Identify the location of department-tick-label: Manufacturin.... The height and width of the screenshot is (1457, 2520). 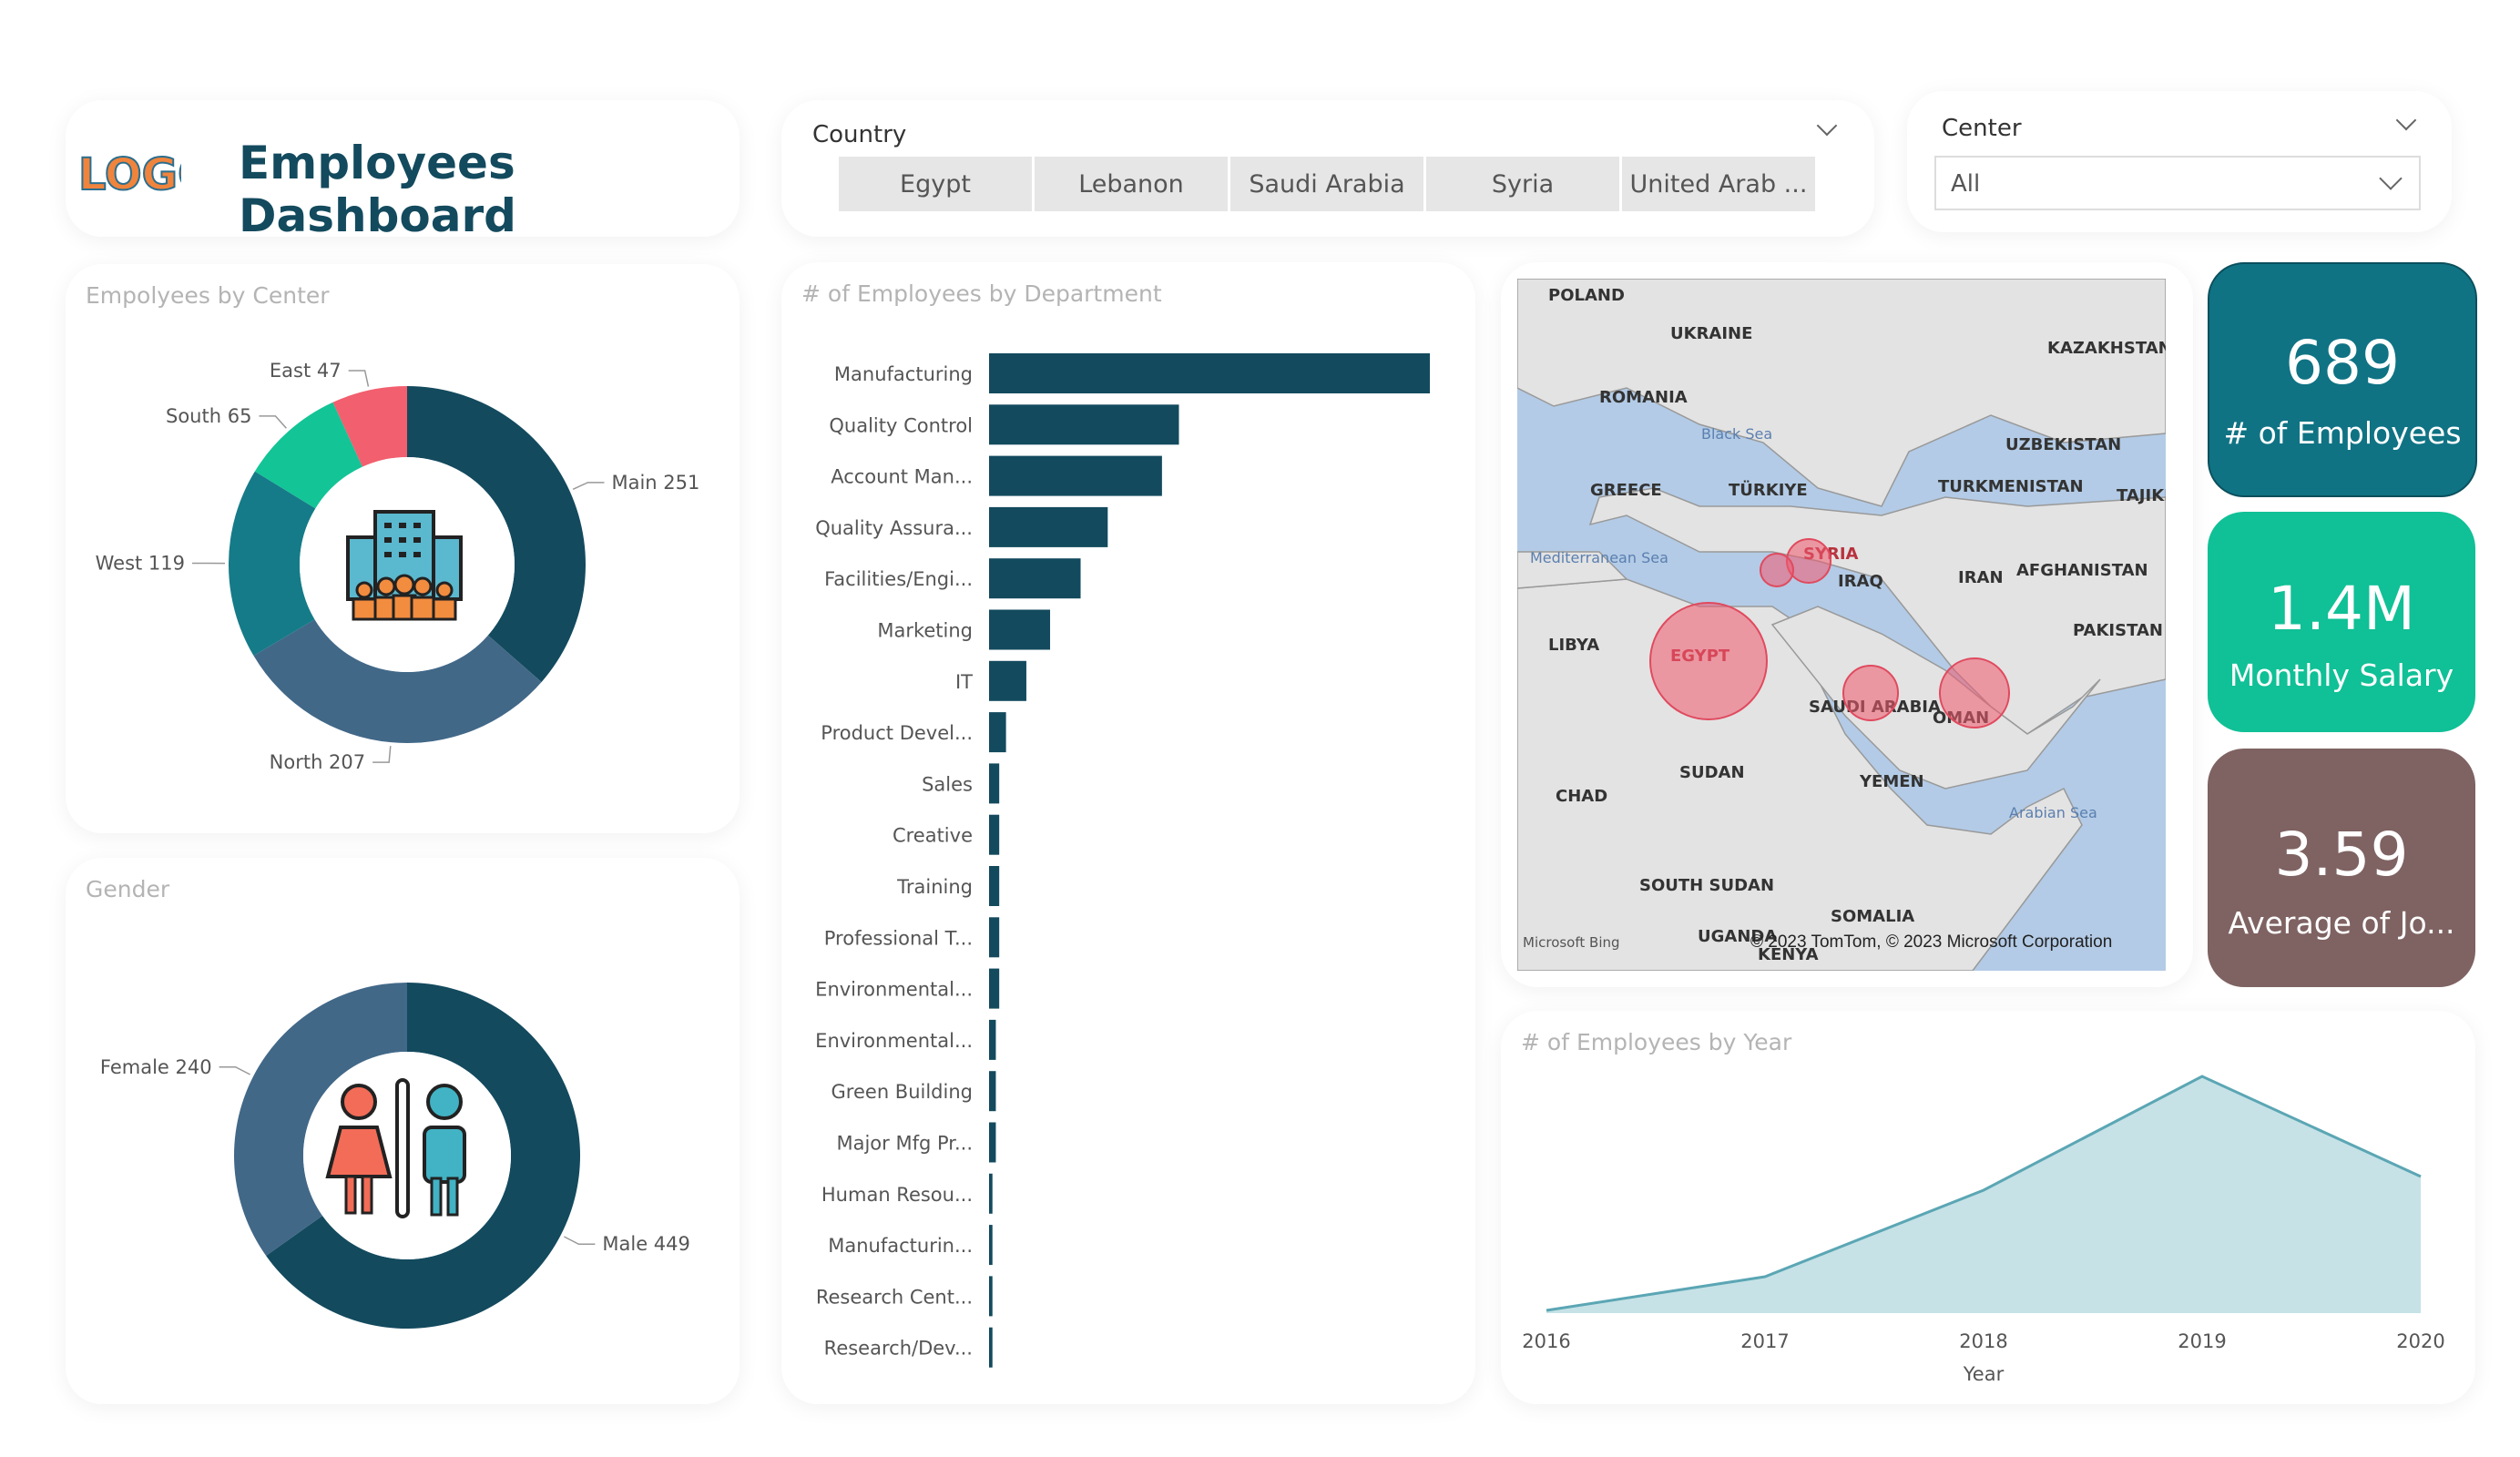
(900, 1246).